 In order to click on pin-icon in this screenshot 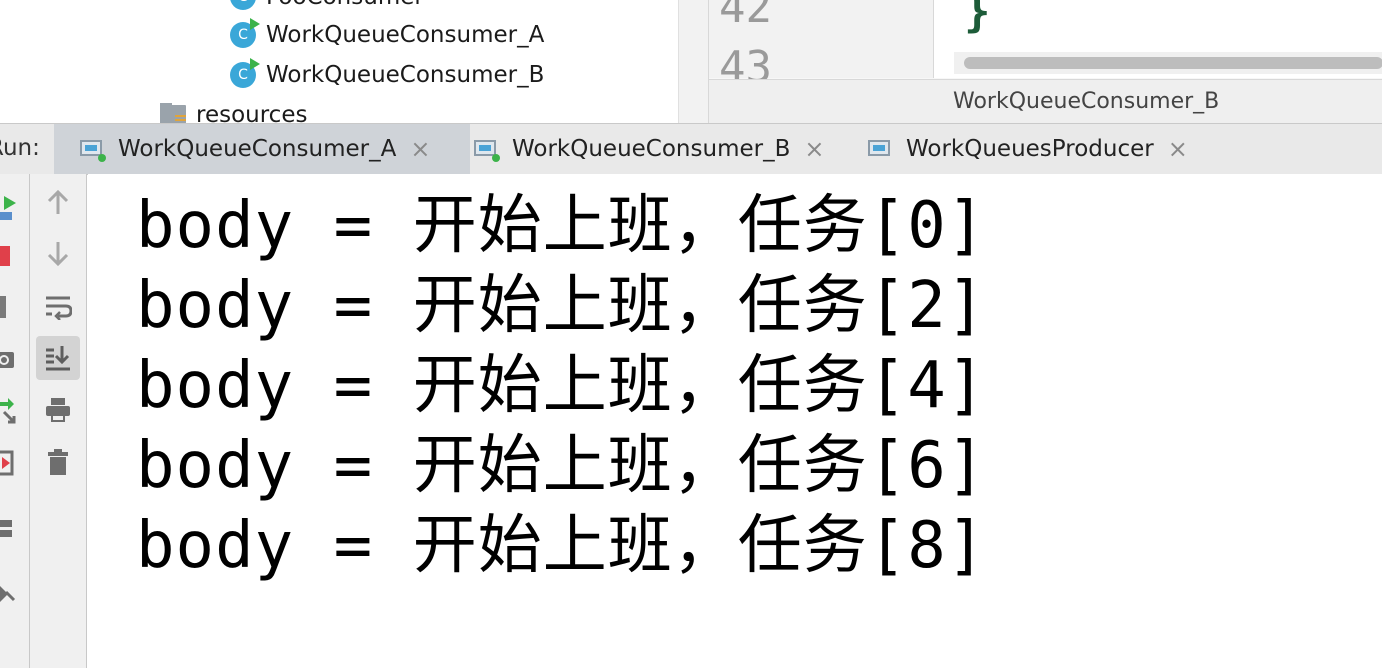, I will do `click(14, 593)`.